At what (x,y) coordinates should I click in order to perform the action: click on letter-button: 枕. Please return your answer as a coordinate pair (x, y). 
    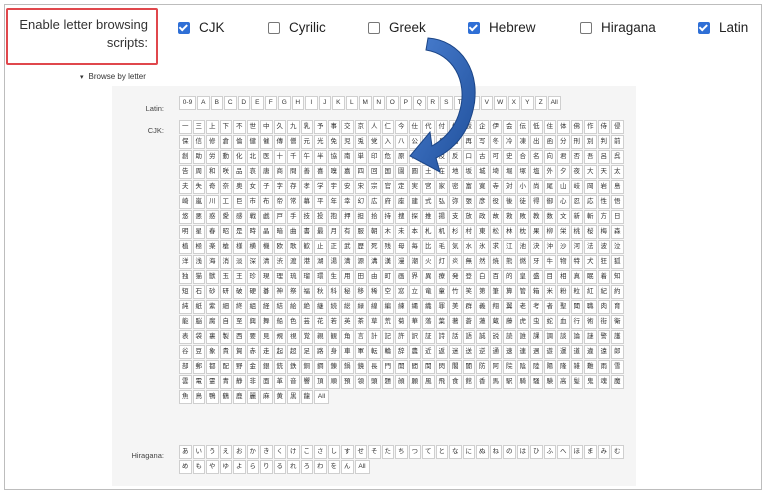
    Looking at the image, I should click on (522, 232).